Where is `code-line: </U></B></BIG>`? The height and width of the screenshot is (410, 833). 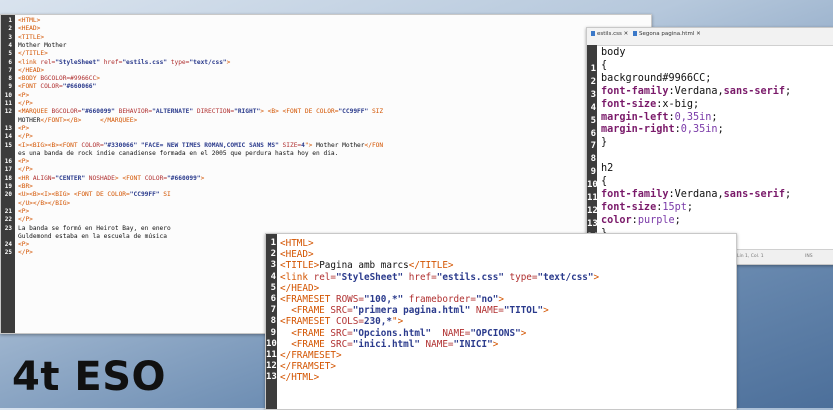 code-line: </U></B></BIG> is located at coordinates (44, 203).